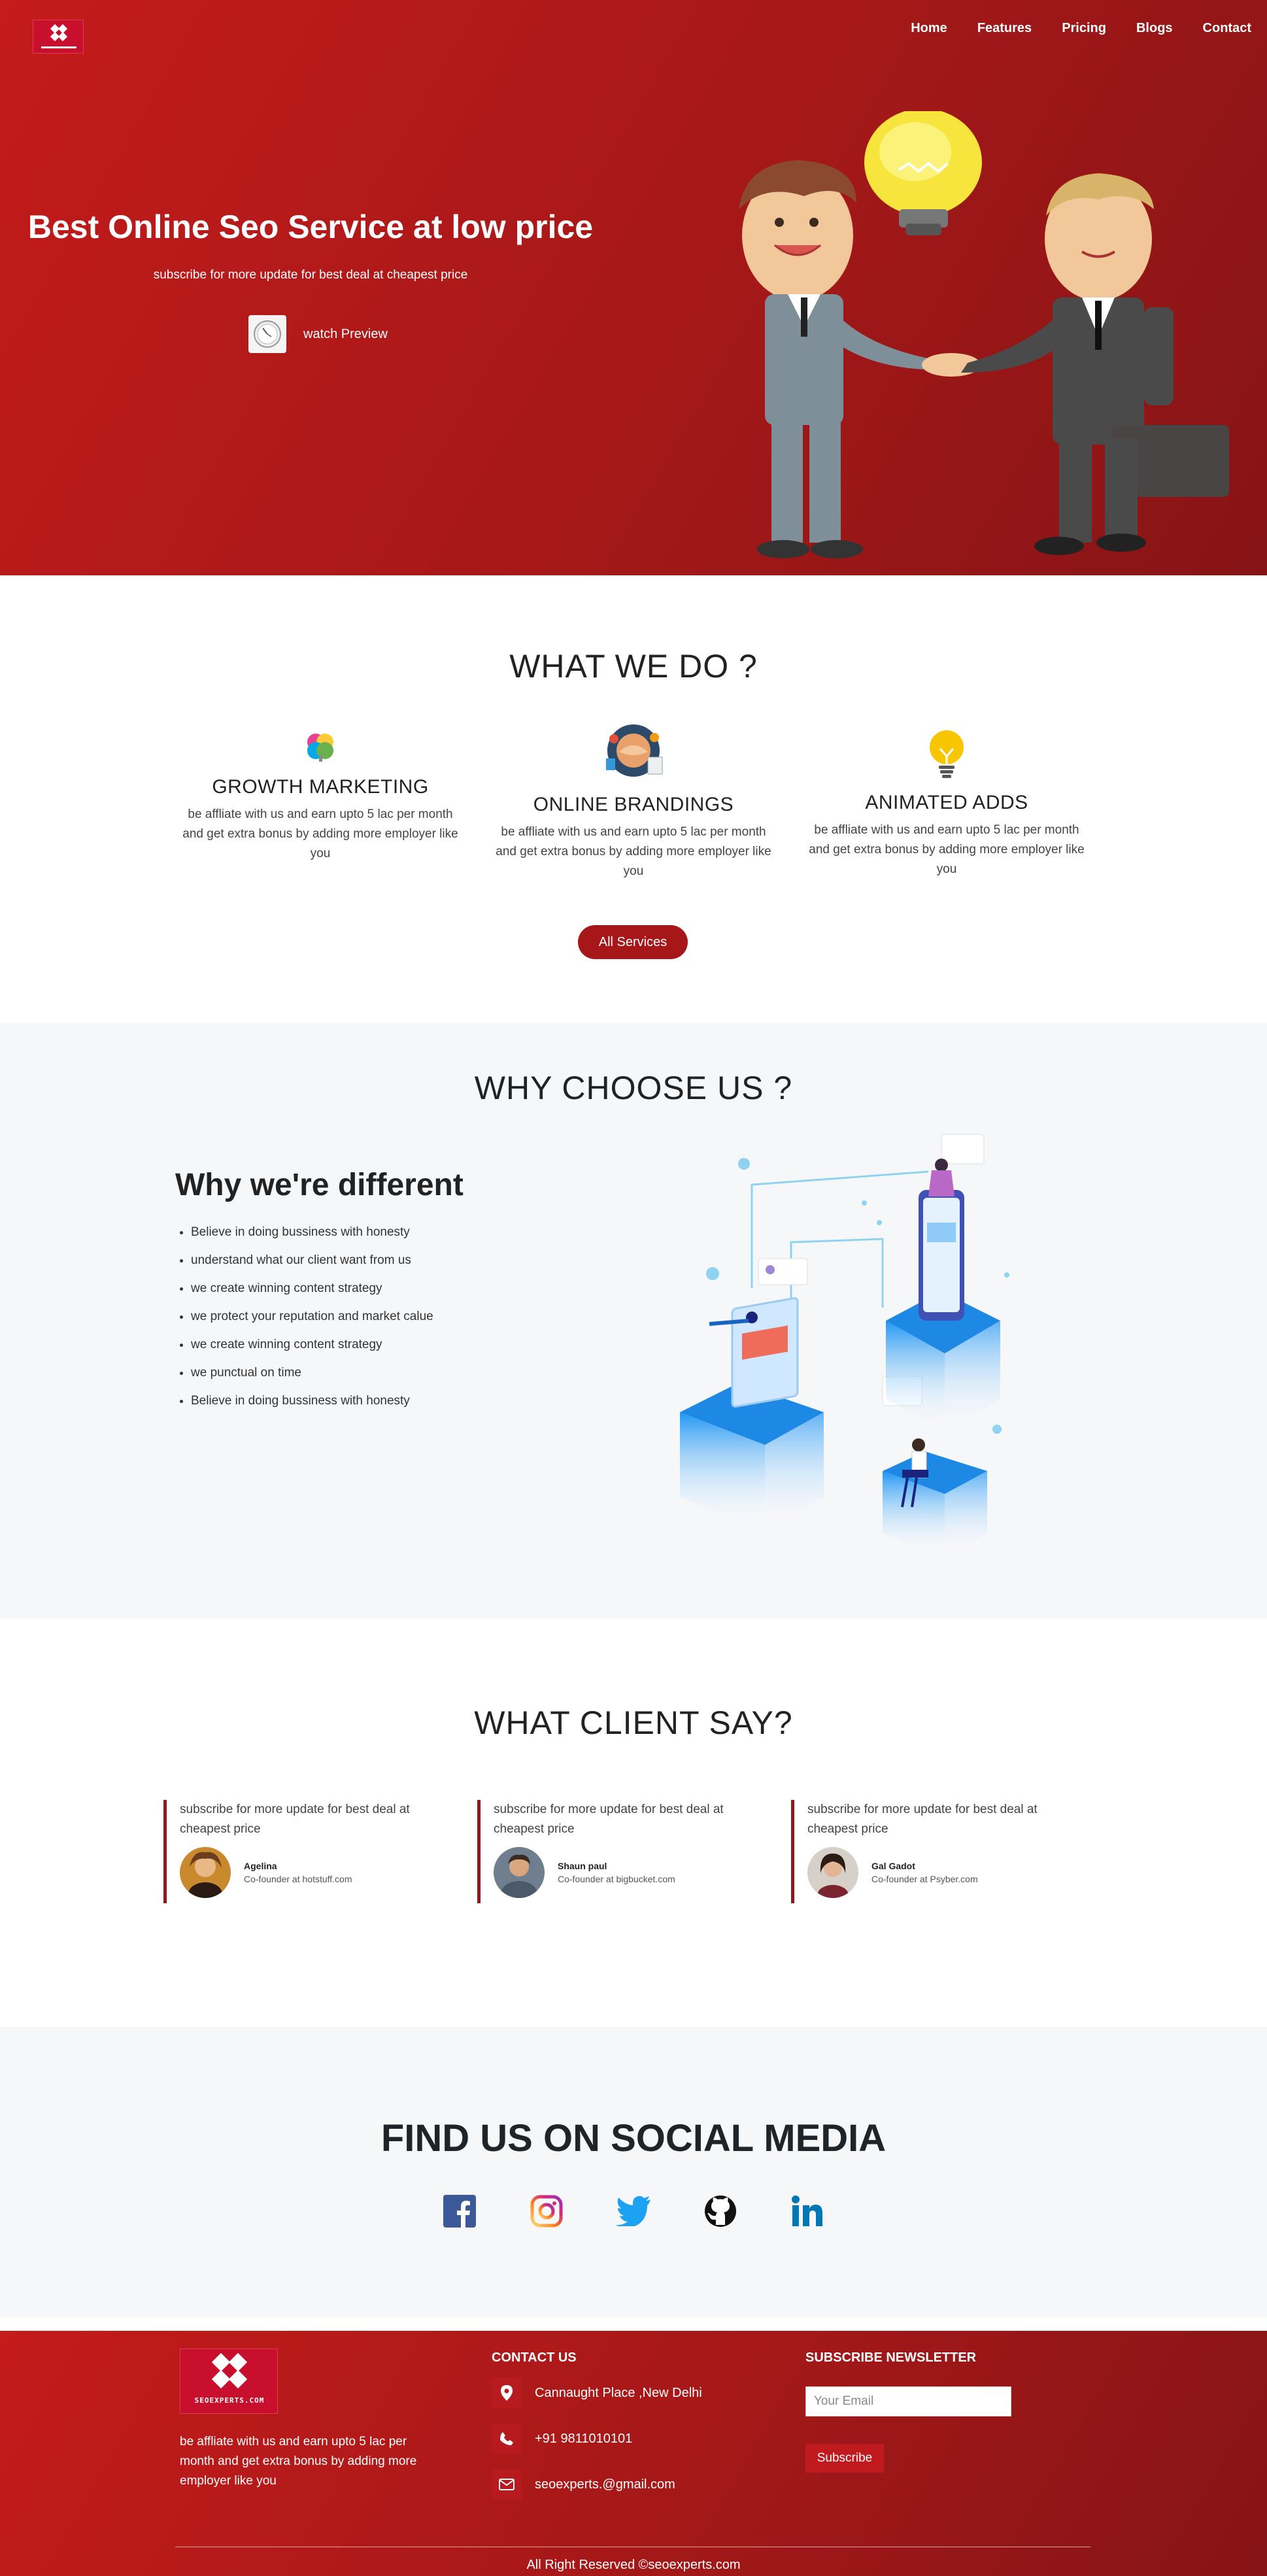 This screenshot has width=1267, height=2576. What do you see at coordinates (924, 1879) in the screenshot?
I see `person-role: Co-founder at Psyber.com` at bounding box center [924, 1879].